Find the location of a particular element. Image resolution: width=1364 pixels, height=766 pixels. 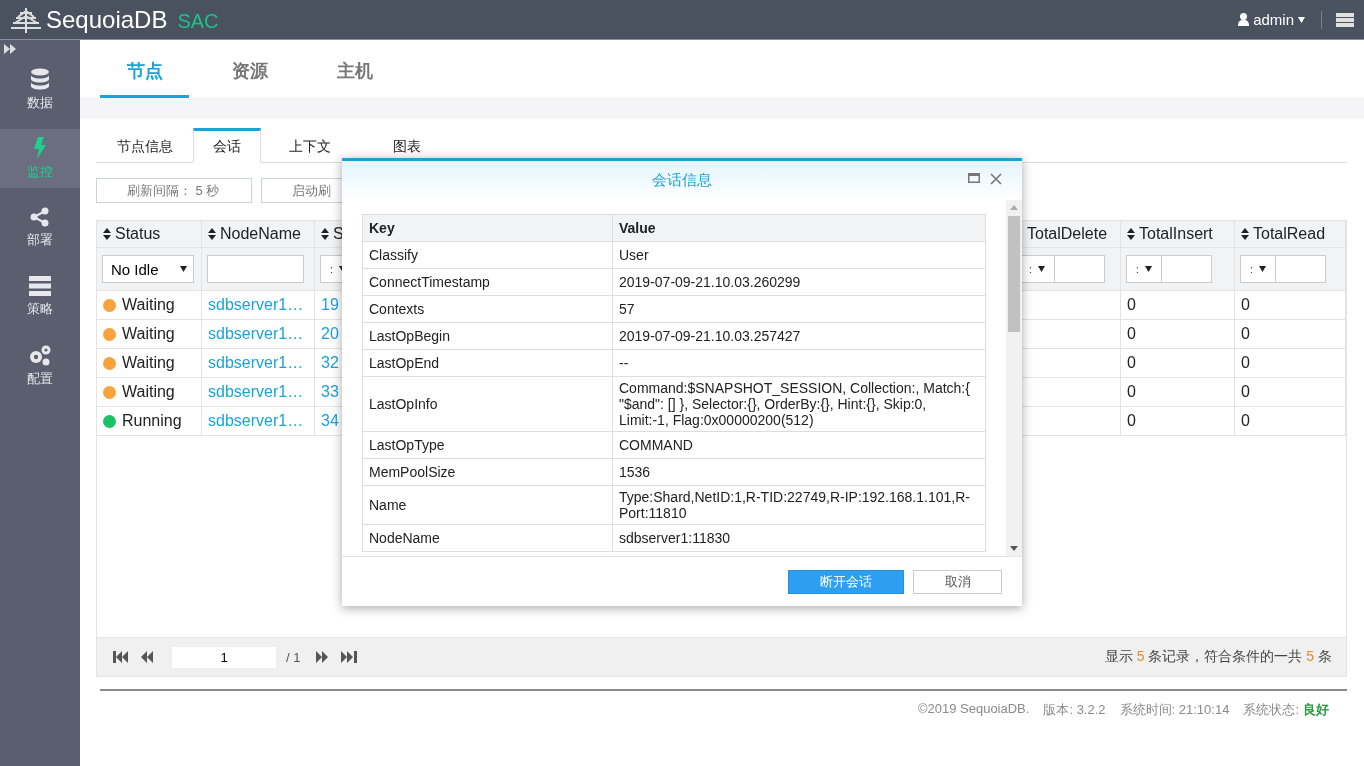

sidebar-item: 配置 is located at coordinates (40, 365).